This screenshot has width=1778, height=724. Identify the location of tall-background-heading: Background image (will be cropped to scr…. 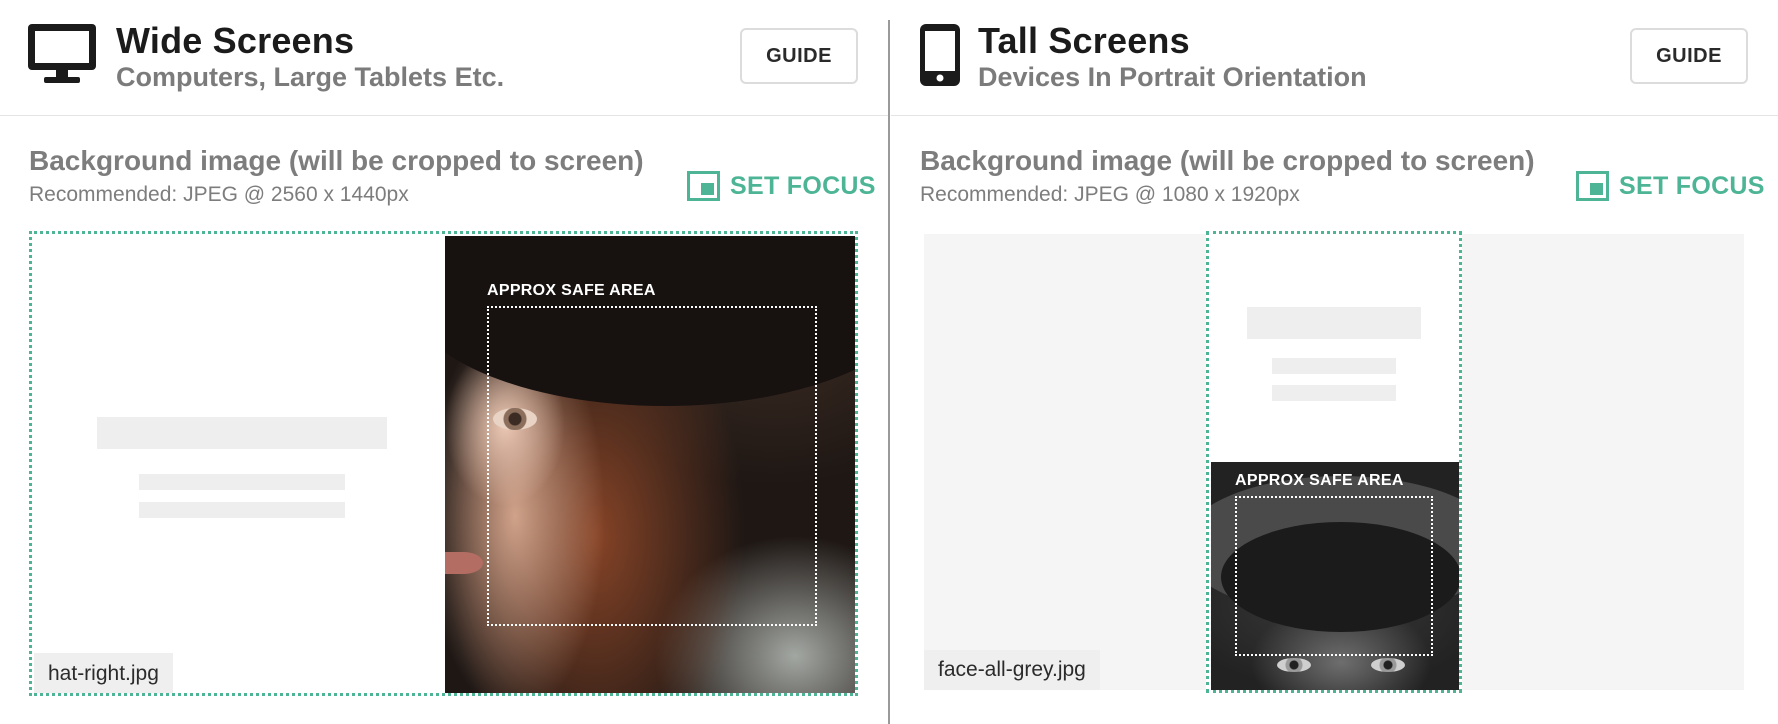
(1227, 160).